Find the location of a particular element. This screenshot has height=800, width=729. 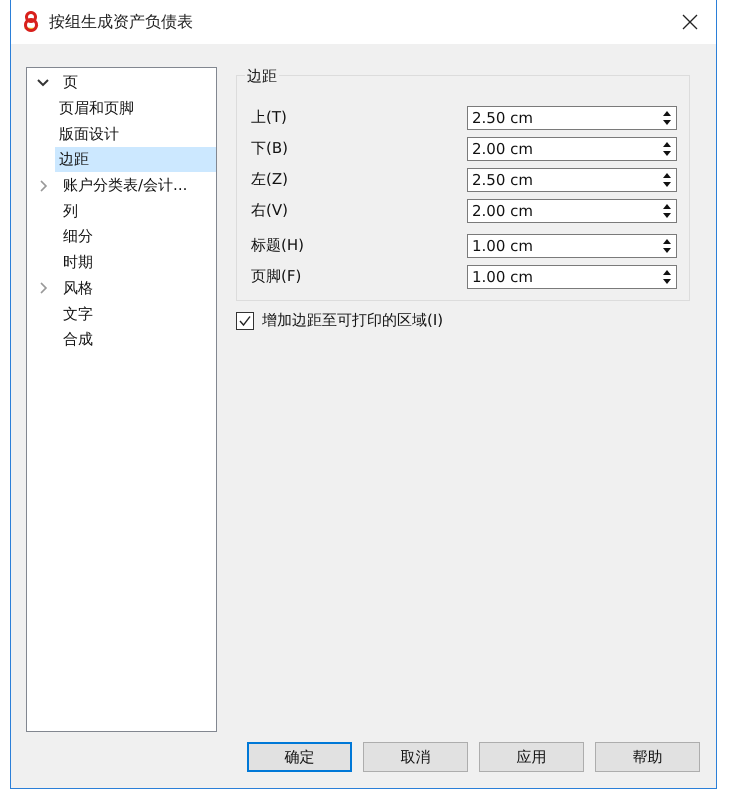

tree-item: 风格 is located at coordinates (78, 288).